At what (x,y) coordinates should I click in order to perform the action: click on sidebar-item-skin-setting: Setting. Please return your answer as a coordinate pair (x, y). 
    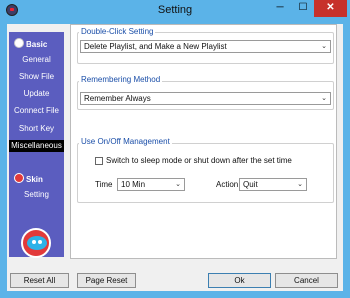
    Looking at the image, I should click on (36, 195).